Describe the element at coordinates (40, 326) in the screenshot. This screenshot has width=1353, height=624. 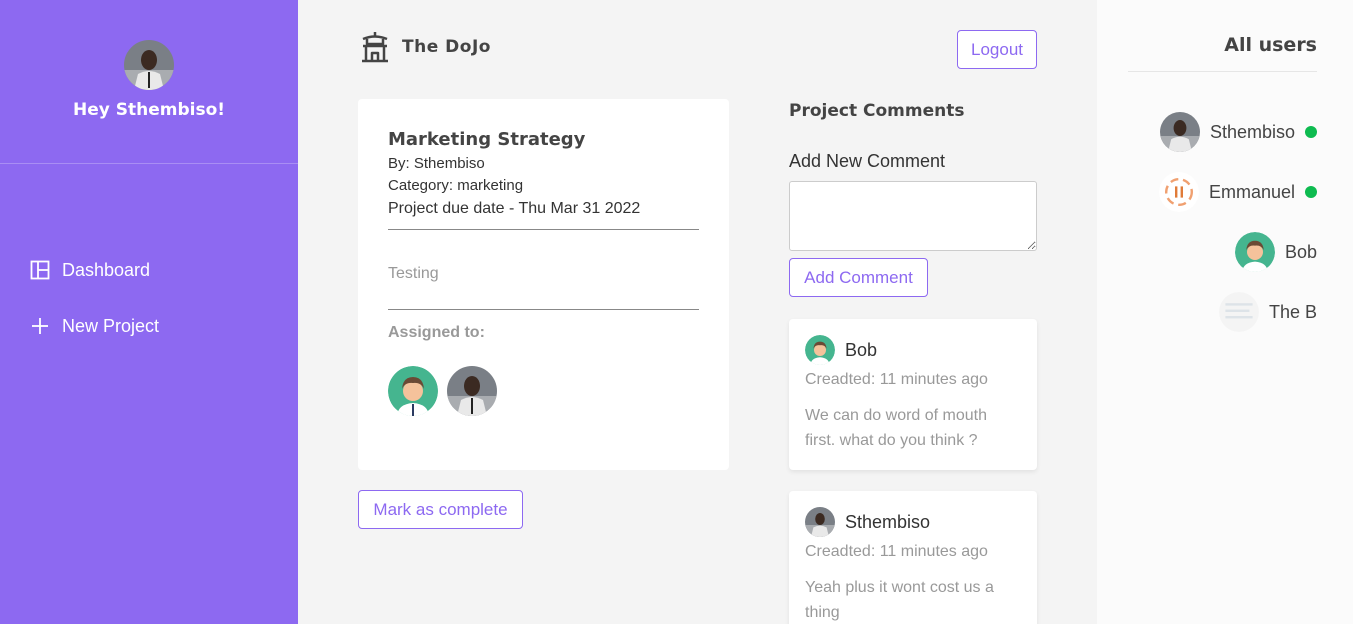
I see `plus-icon` at that location.